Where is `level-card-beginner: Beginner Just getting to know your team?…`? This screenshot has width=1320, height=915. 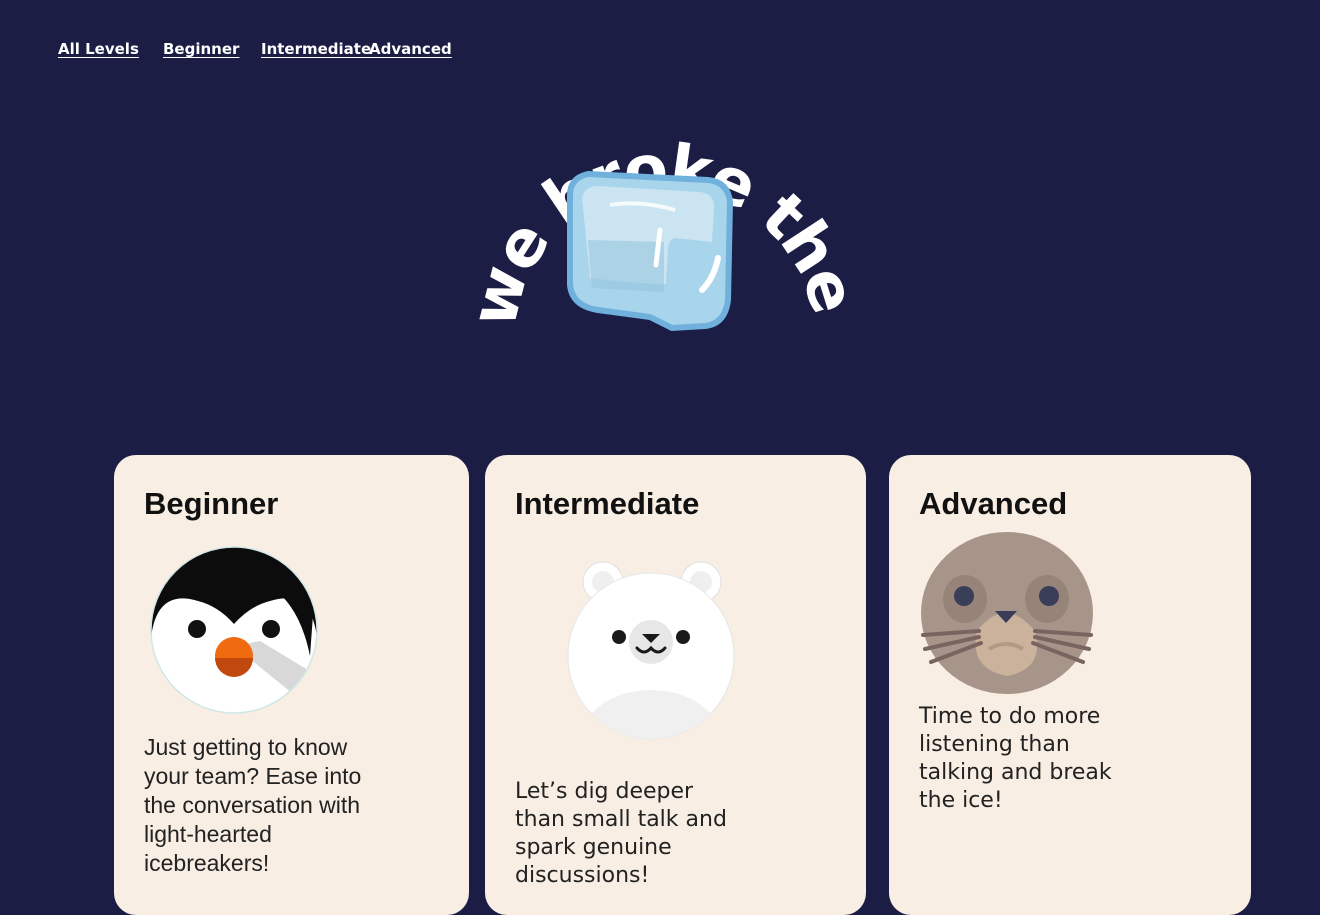
level-card-beginner: Beginner Just getting to know your team?… is located at coordinates (291, 685).